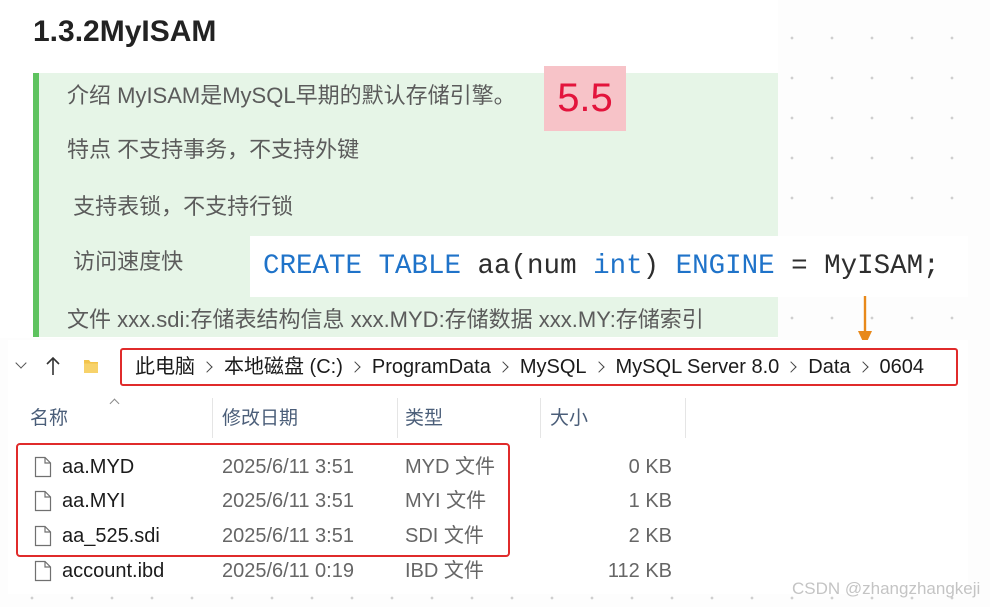 This screenshot has height=607, width=990. What do you see at coordinates (21, 363) in the screenshot?
I see `chevron-down-icon` at bounding box center [21, 363].